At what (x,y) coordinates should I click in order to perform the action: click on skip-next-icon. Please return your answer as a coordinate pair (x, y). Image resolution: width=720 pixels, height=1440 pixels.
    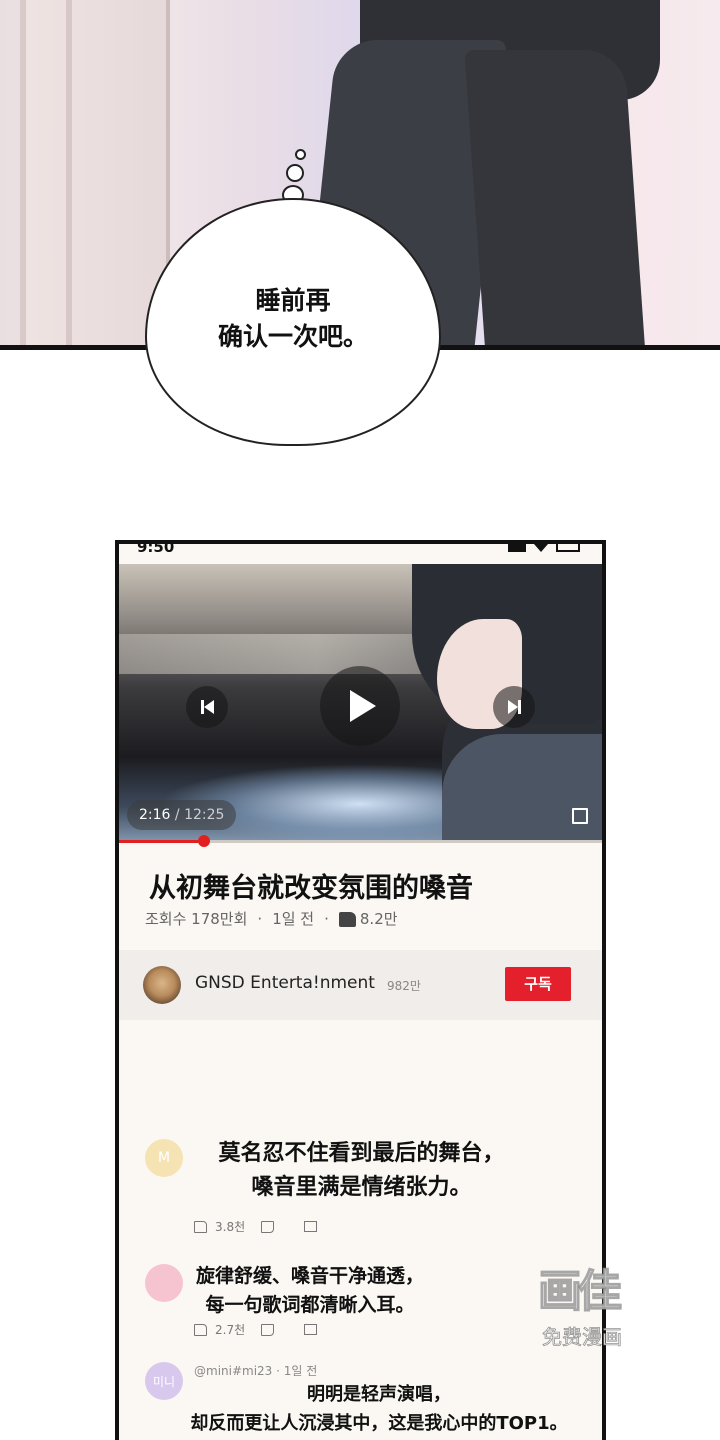
    Looking at the image, I should click on (514, 707).